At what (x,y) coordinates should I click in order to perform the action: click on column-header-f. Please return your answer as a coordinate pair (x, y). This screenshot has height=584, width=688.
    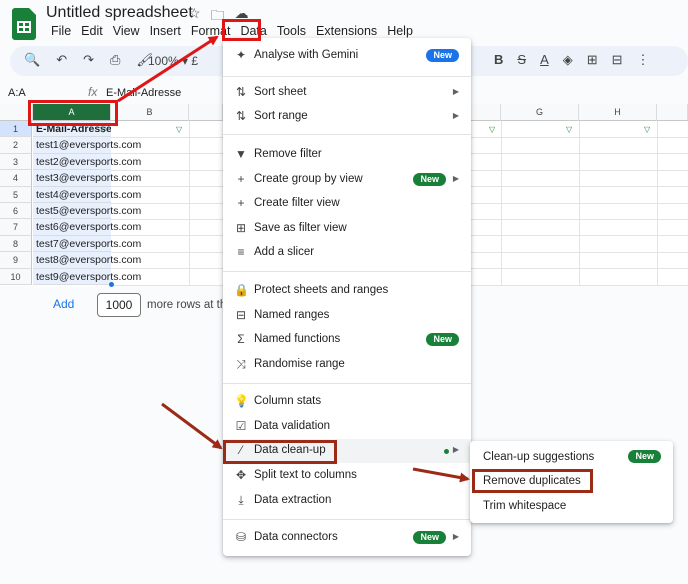
    Looking at the image, I should click on (486, 112).